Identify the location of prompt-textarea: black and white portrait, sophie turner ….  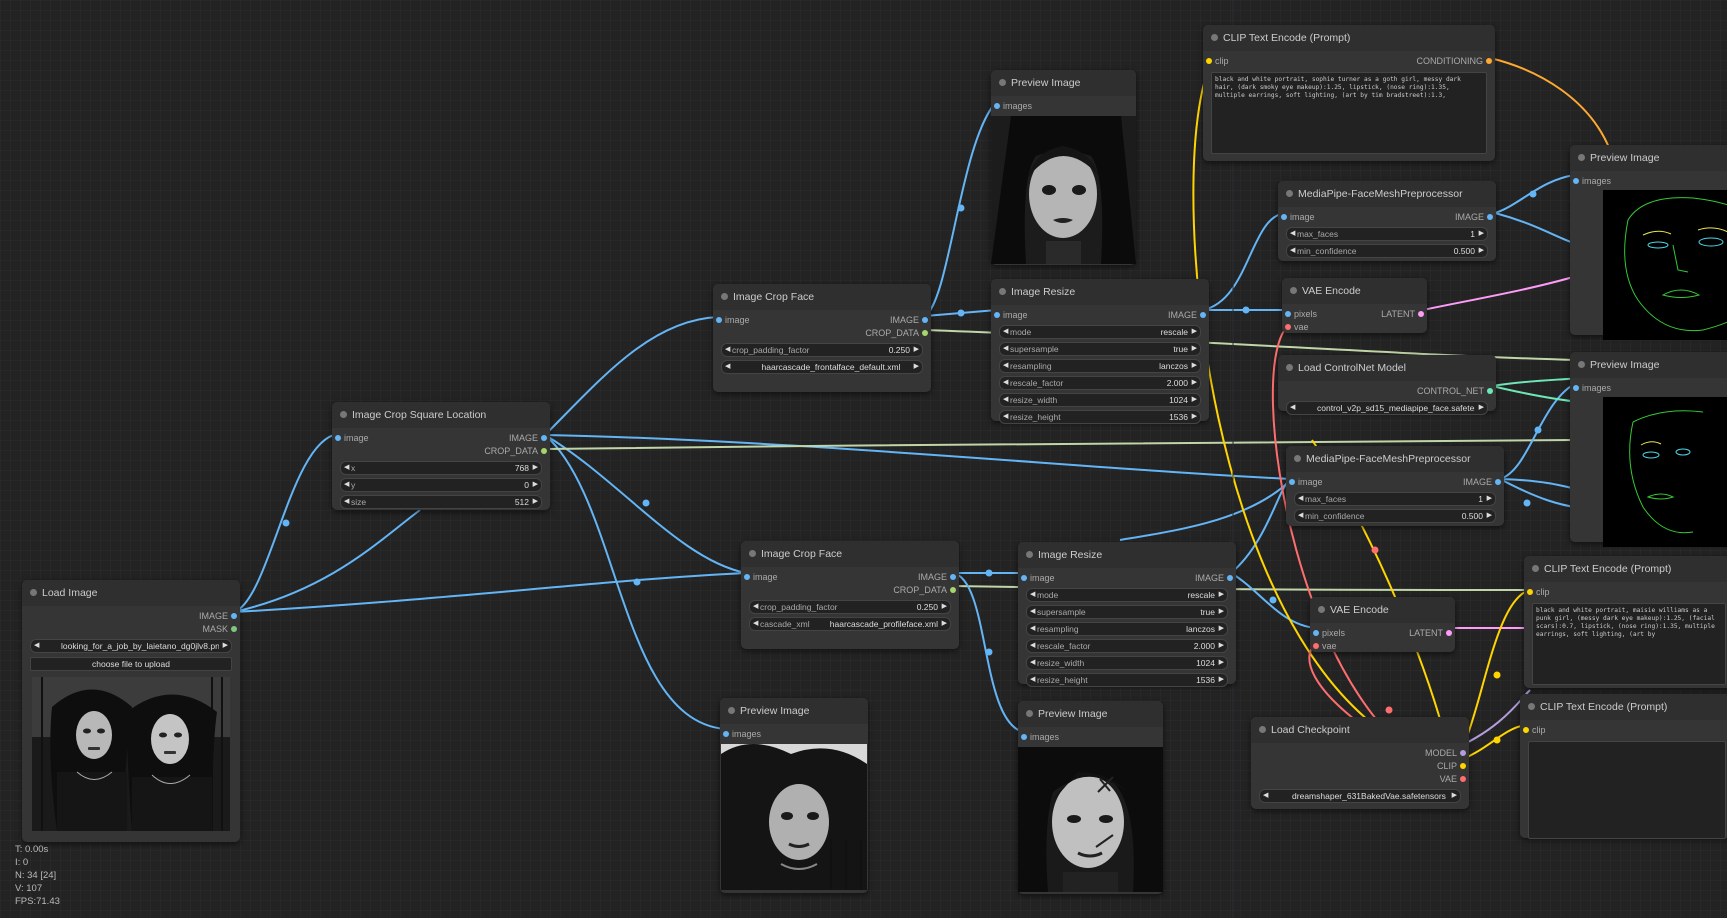
(1349, 113).